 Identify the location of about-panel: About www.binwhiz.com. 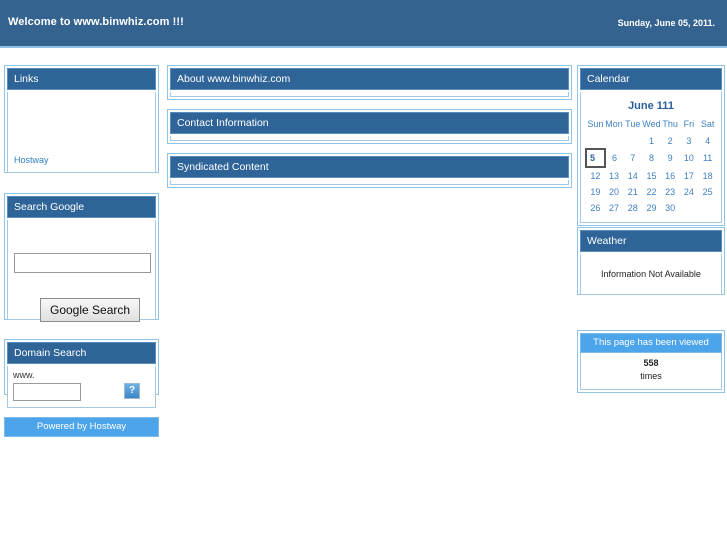
(369, 82).